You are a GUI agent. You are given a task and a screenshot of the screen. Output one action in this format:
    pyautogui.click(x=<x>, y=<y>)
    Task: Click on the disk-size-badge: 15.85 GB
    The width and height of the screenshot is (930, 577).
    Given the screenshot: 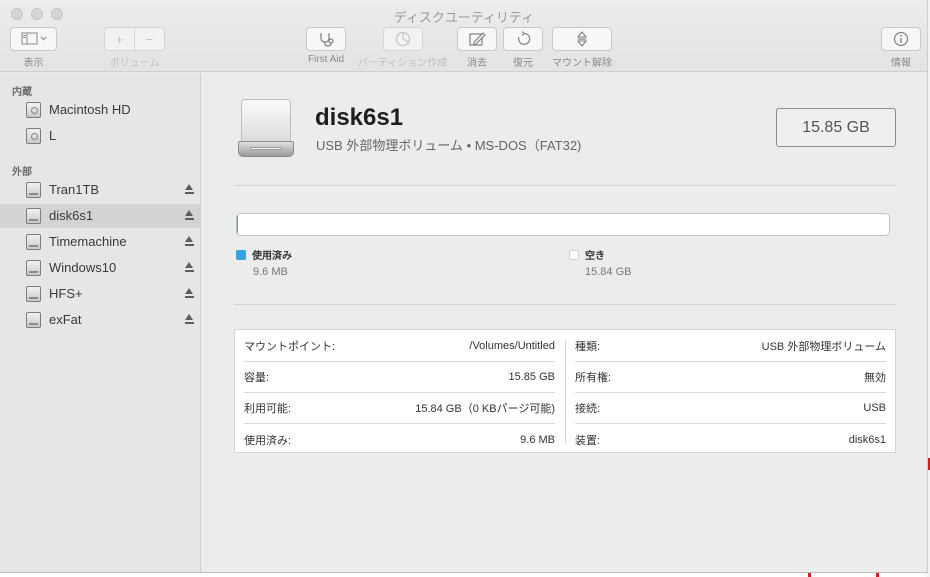 What is the action you would take?
    pyautogui.click(x=836, y=127)
    